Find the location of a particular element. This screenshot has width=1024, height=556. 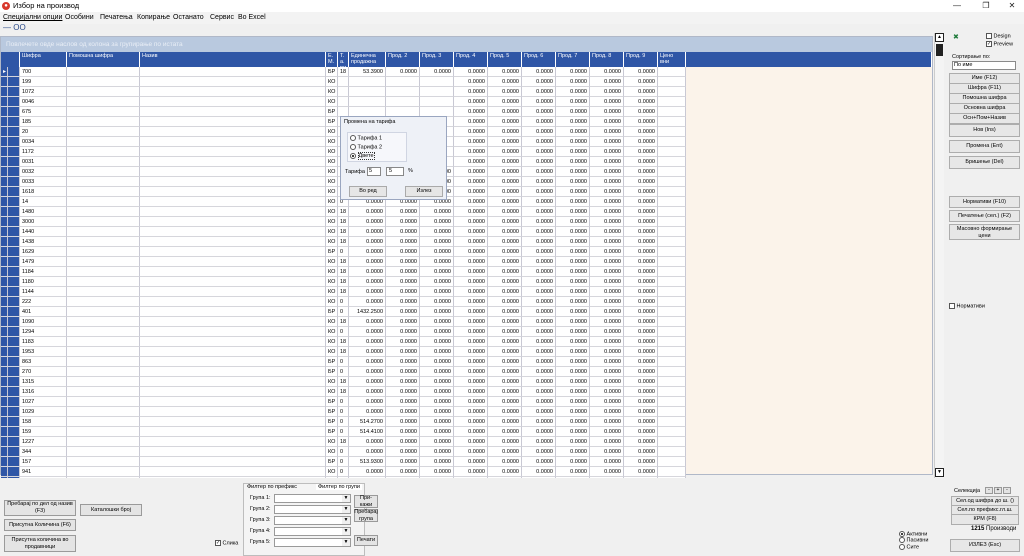

status-all: Сите is located at coordinates (913, 546).